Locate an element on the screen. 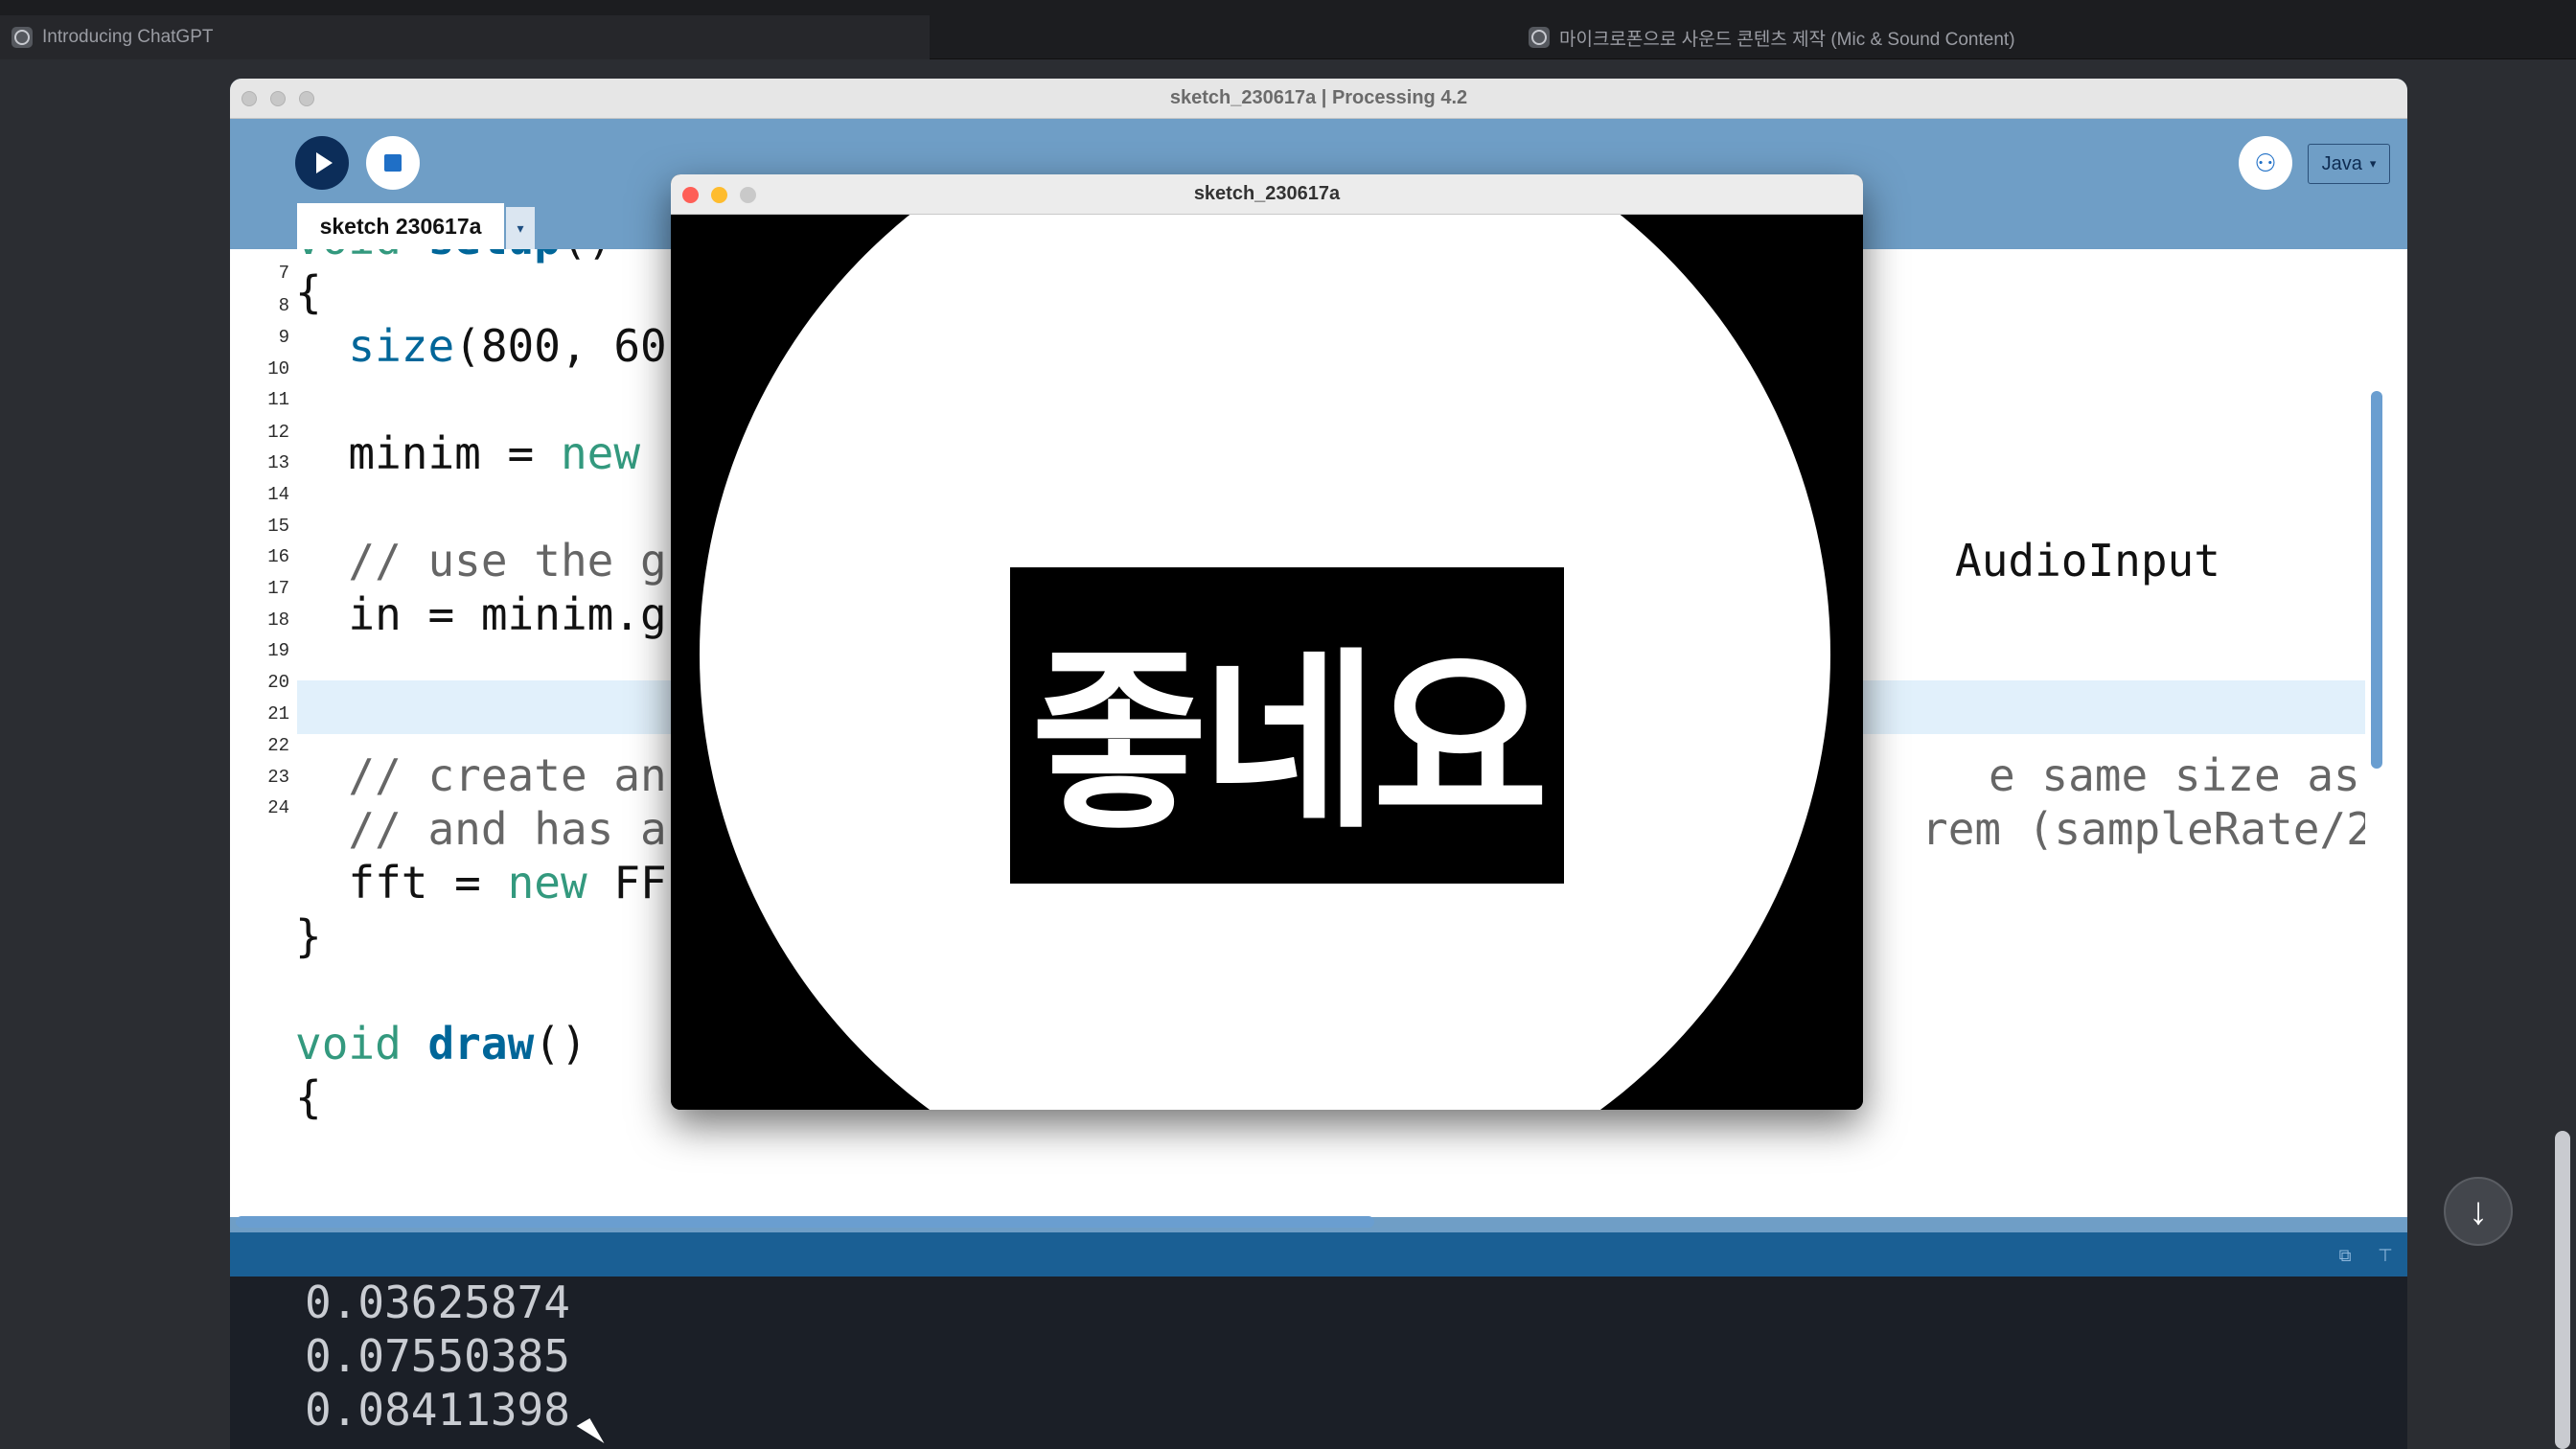 The height and width of the screenshot is (1449, 2576). tab-label: sketch 230617a is located at coordinates (400, 226).